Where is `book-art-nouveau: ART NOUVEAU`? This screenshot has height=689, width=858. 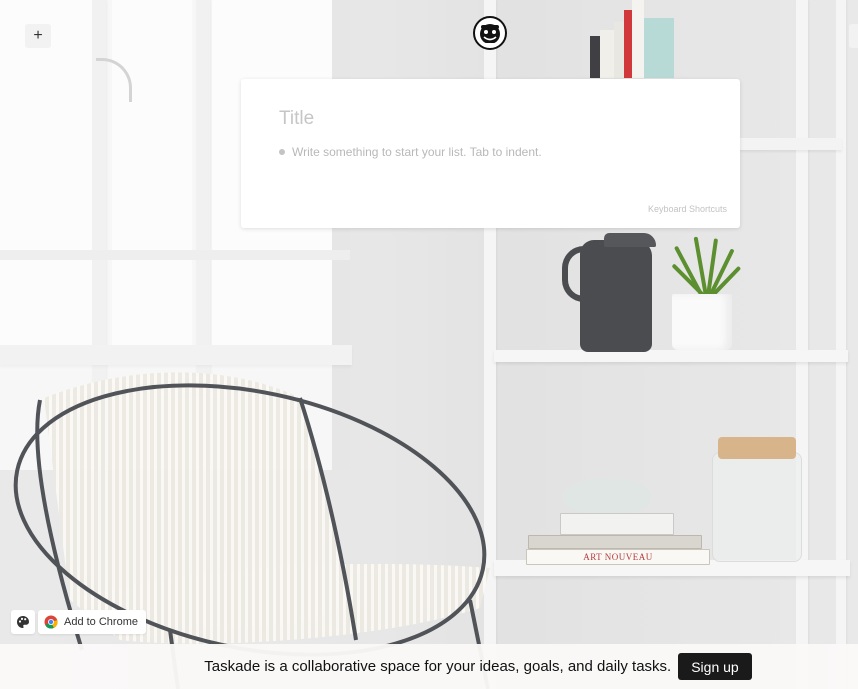
book-art-nouveau: ART NOUVEAU is located at coordinates (618, 557).